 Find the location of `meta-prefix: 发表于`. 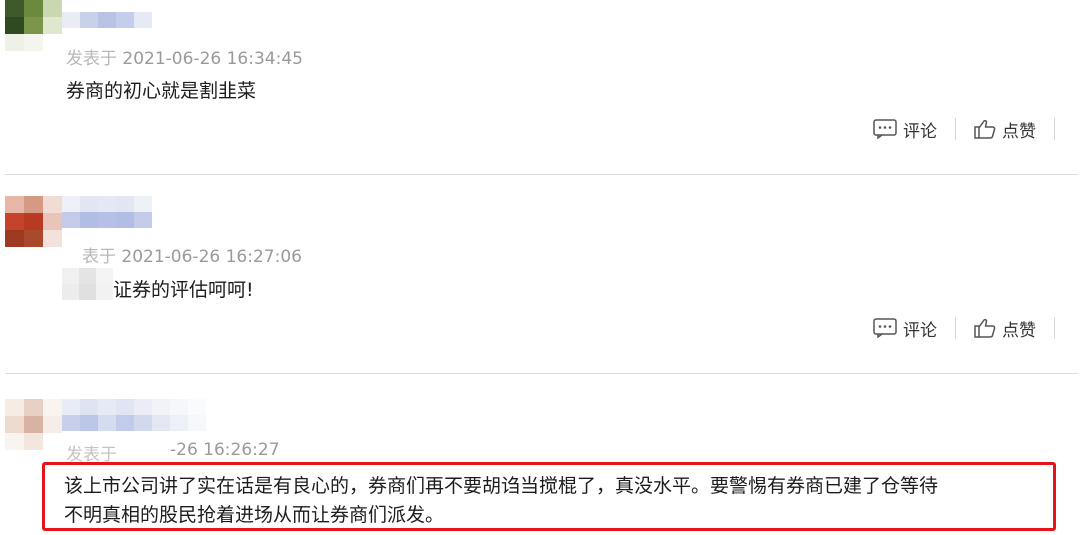

meta-prefix: 发表于 is located at coordinates (91, 59).